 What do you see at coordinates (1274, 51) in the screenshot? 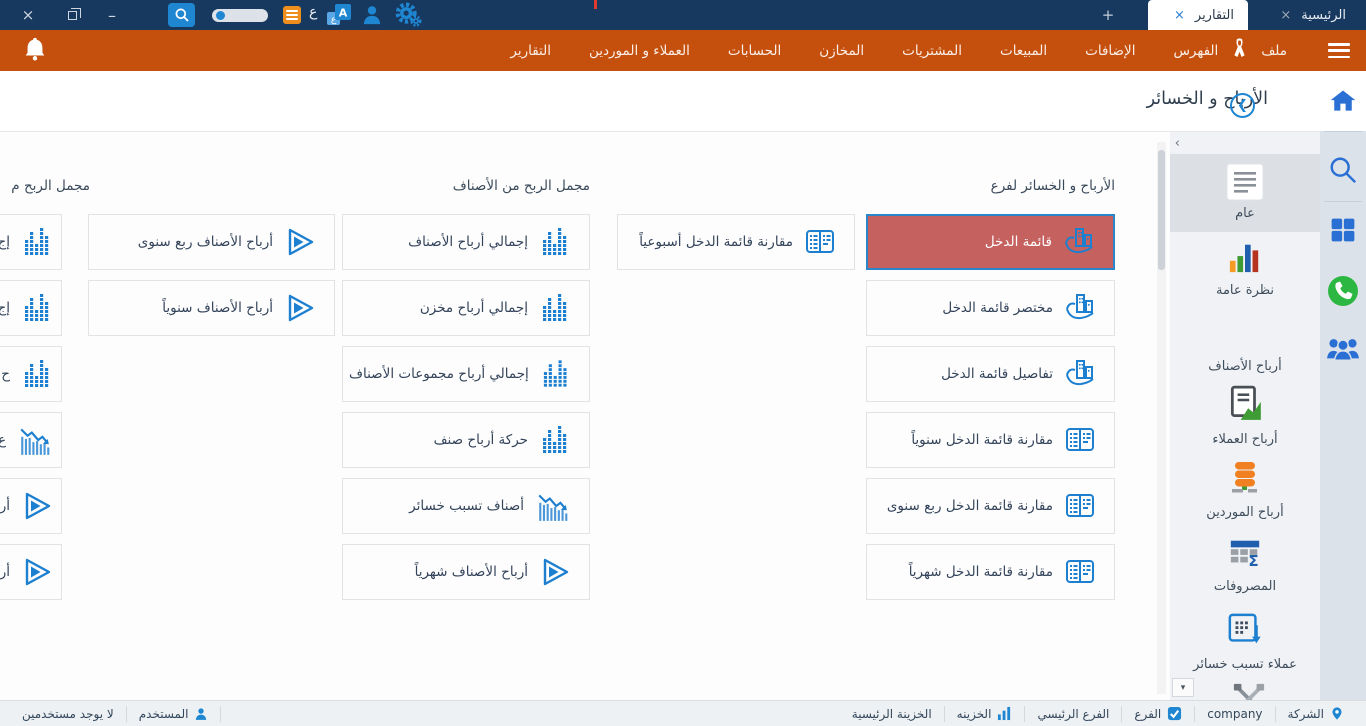
I see `menu-file: ملف` at bounding box center [1274, 51].